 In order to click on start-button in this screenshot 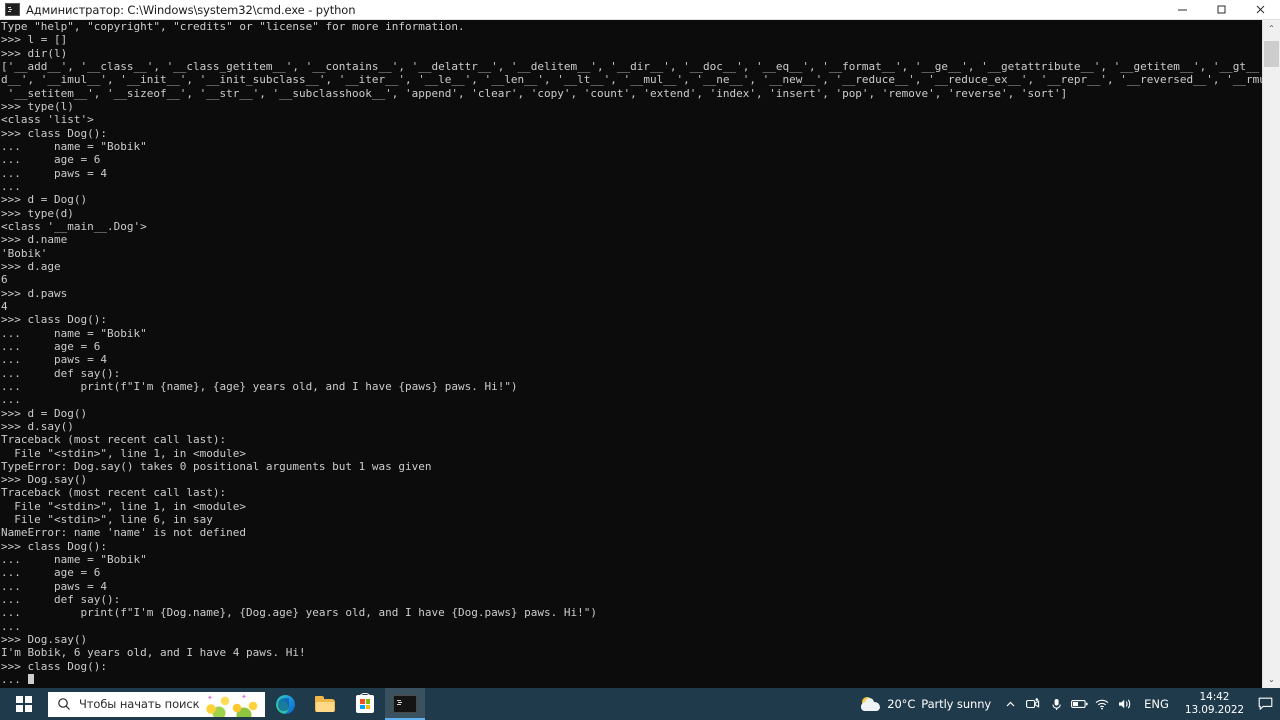, I will do `click(24, 704)`.